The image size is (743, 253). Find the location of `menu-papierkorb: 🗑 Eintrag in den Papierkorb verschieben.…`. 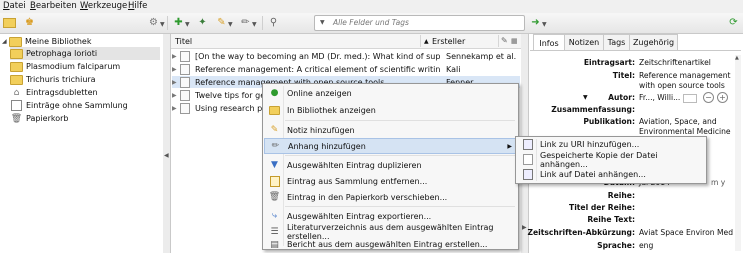

menu-papierkorb: 🗑 Eintrag in den Papierkorb verschieben.… is located at coordinates (390, 197).